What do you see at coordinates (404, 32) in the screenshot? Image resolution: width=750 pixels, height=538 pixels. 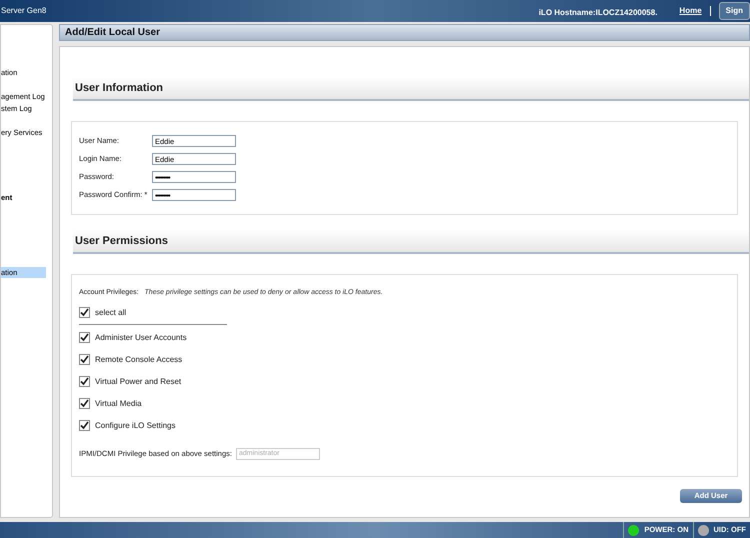 I see `page-title-bar: Add/Edit Local User` at bounding box center [404, 32].